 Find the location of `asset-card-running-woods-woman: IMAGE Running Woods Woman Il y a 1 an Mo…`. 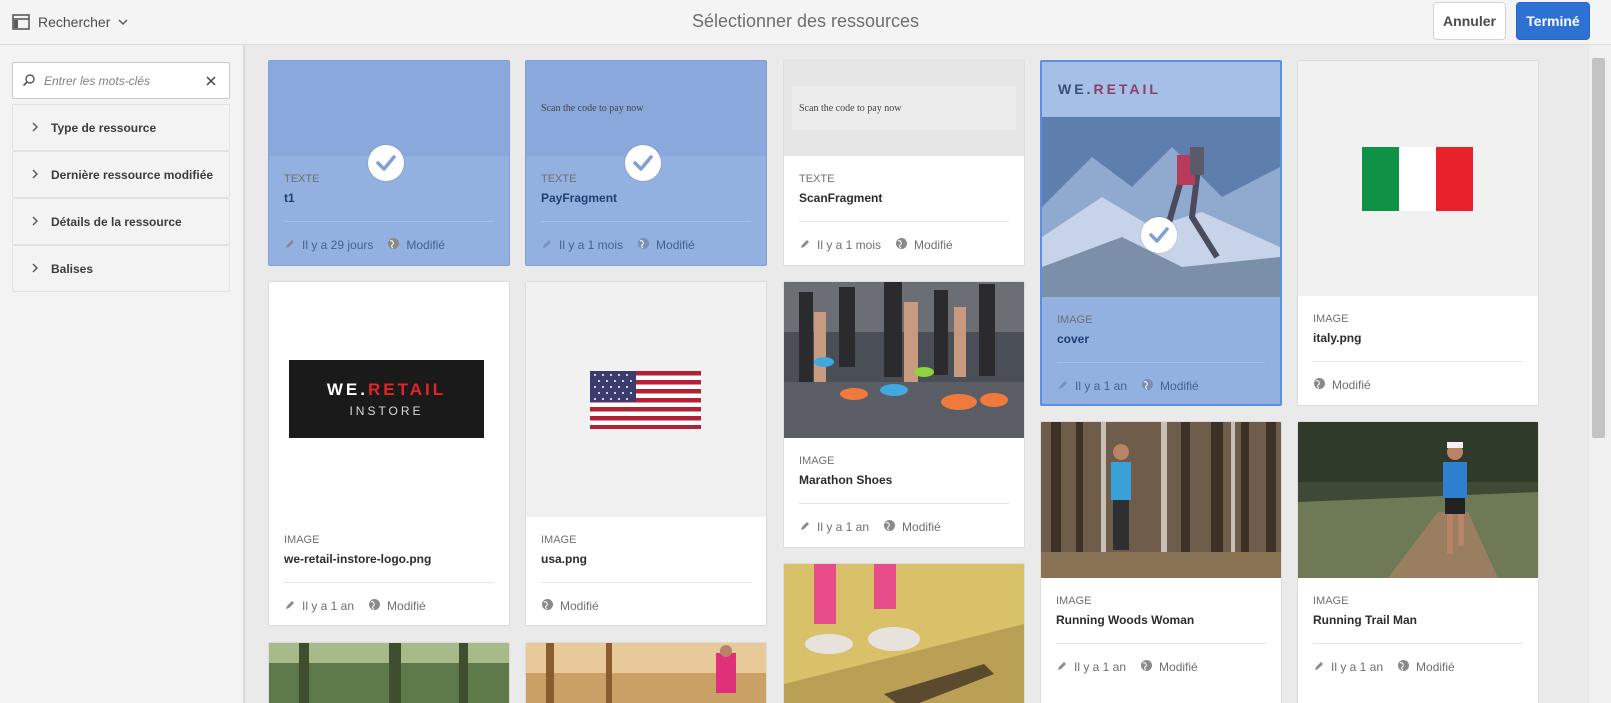

asset-card-running-woods-woman: IMAGE Running Woods Woman Il y a 1 an Mo… is located at coordinates (1161, 562).